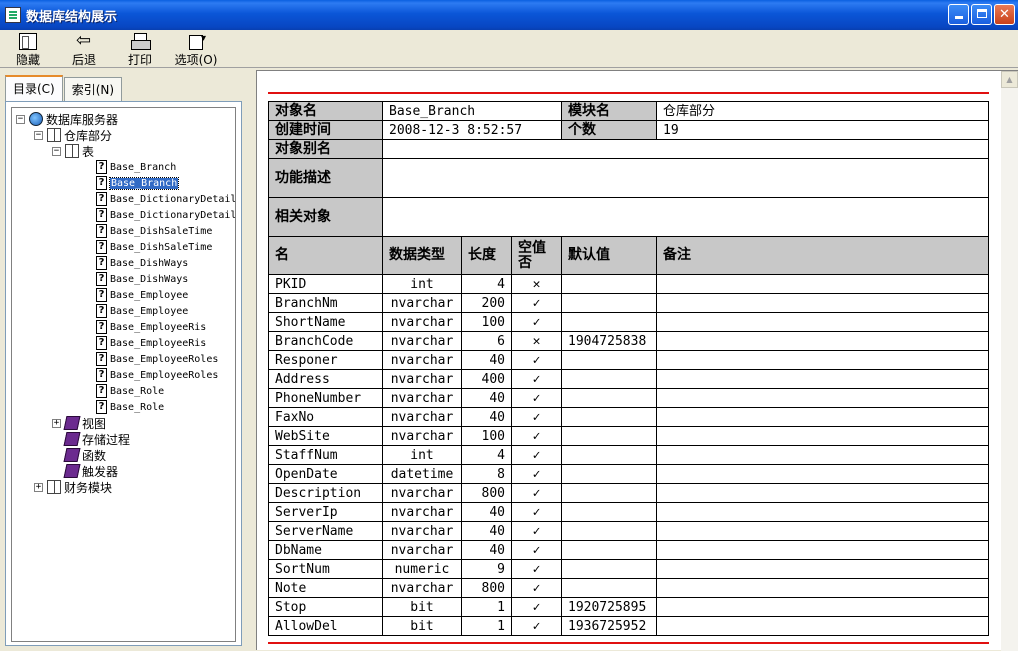  Describe the element at coordinates (325, 341) in the screenshot. I see `field-name-cell: BranchCode` at that location.